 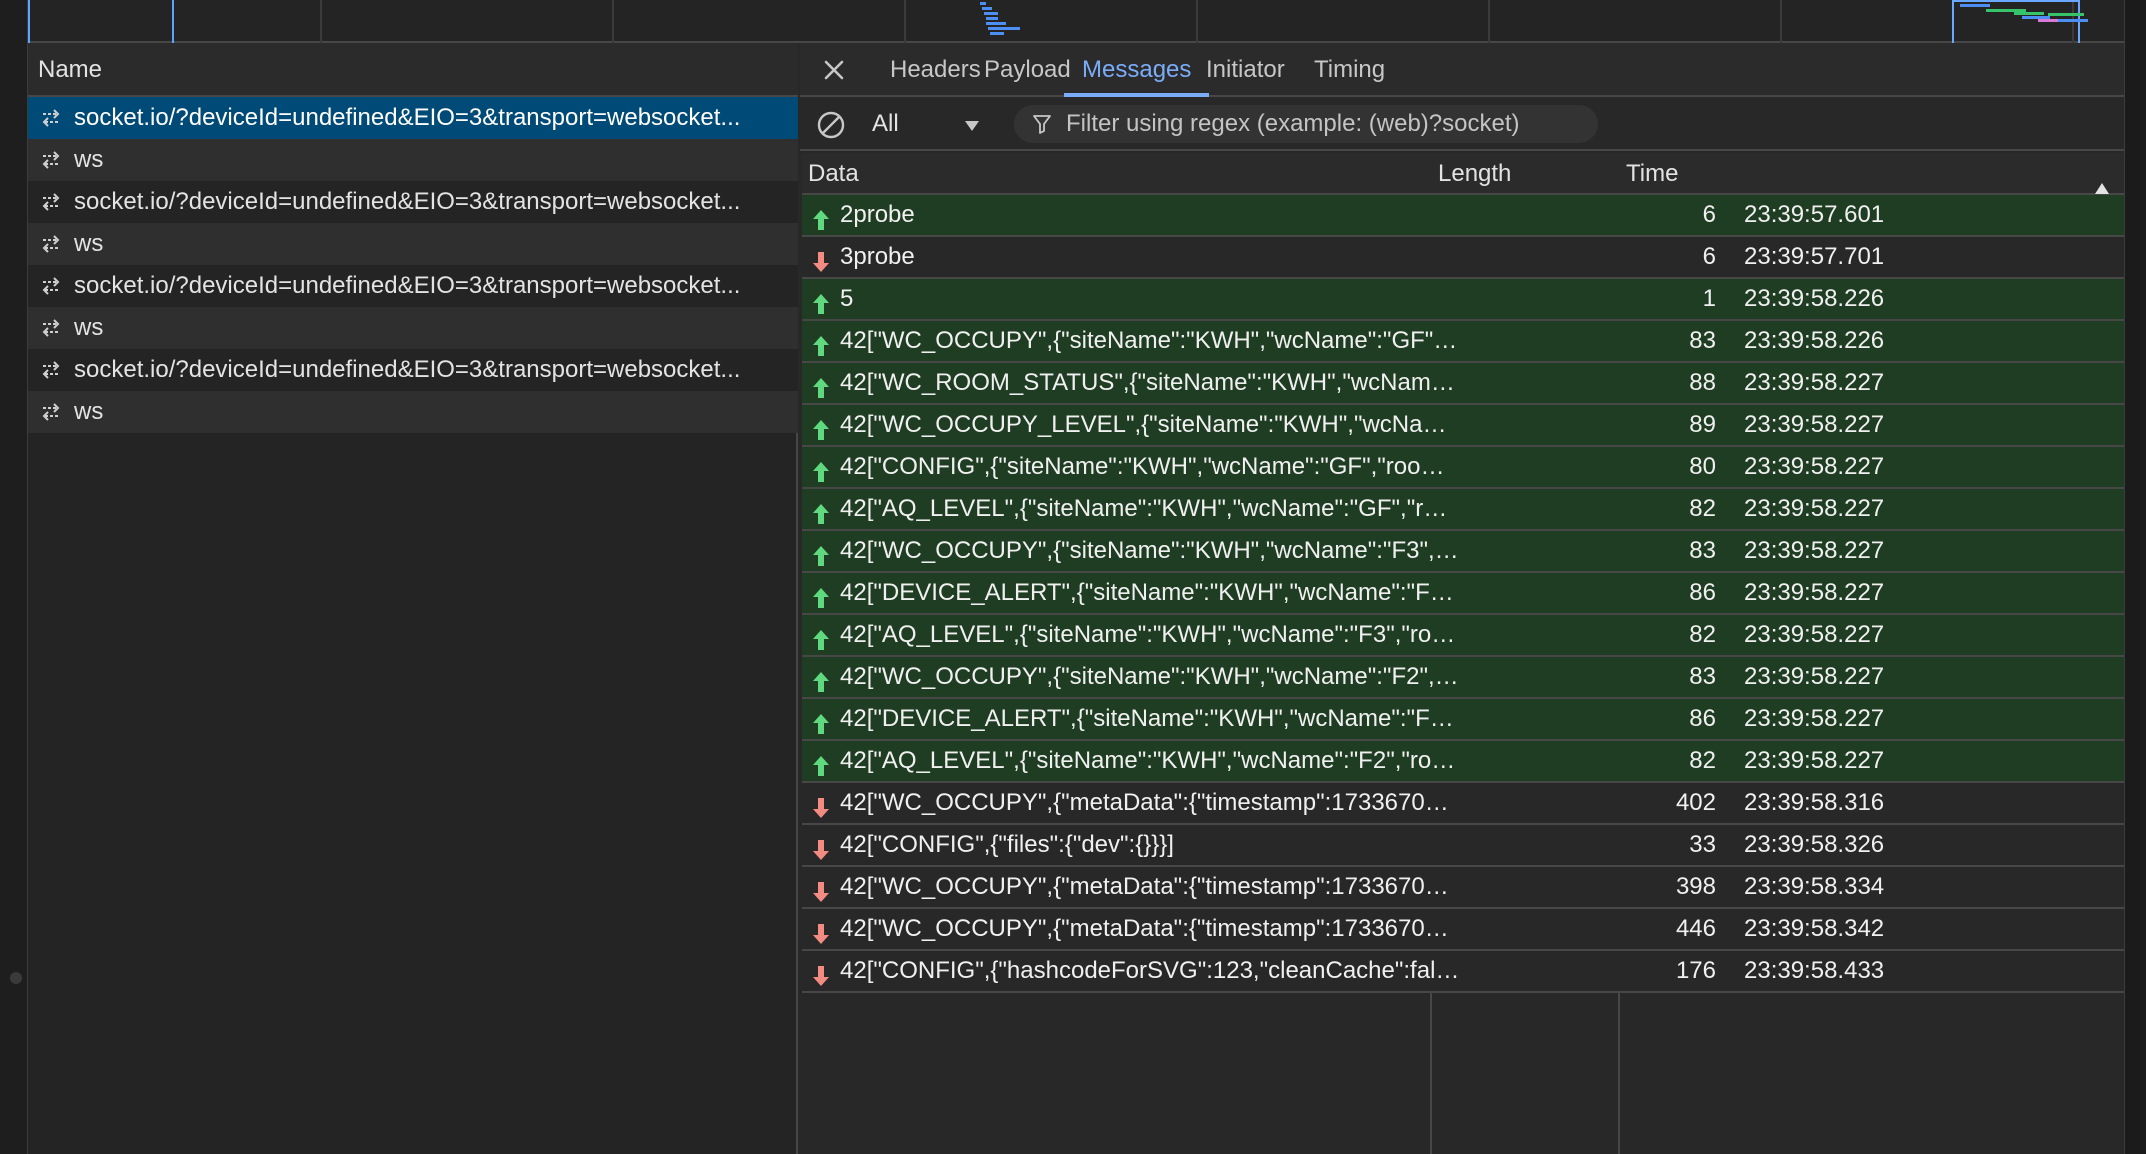 What do you see at coordinates (834, 70) in the screenshot?
I see `close-icon` at bounding box center [834, 70].